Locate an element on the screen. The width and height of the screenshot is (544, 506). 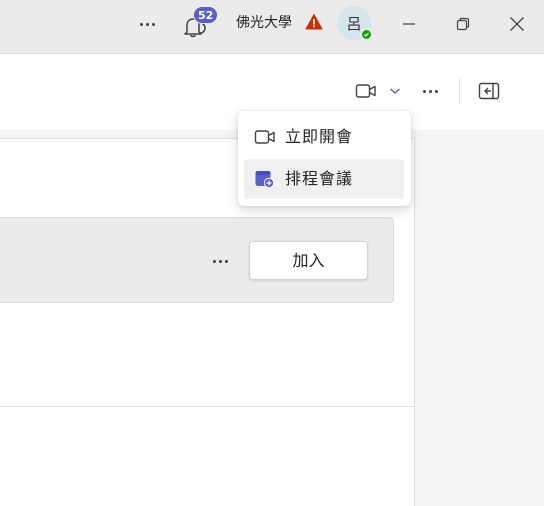
meet-dropdown-button is located at coordinates (395, 91).